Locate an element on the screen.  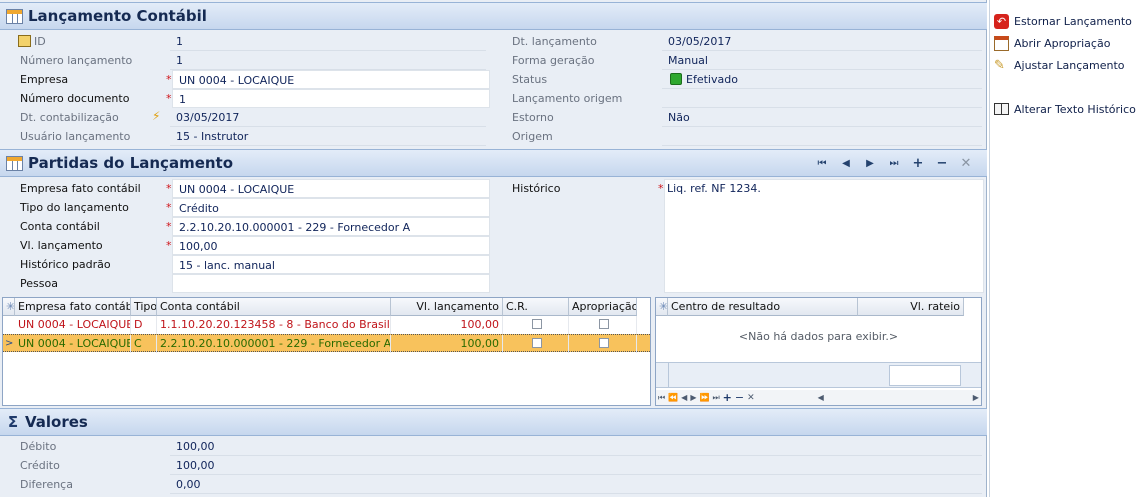
grid-navigator: ⏮ ⏪ ◀ ▶ ⏩ ⏭ + − ✕ ◀ ▶ is located at coordinates (818, 397).